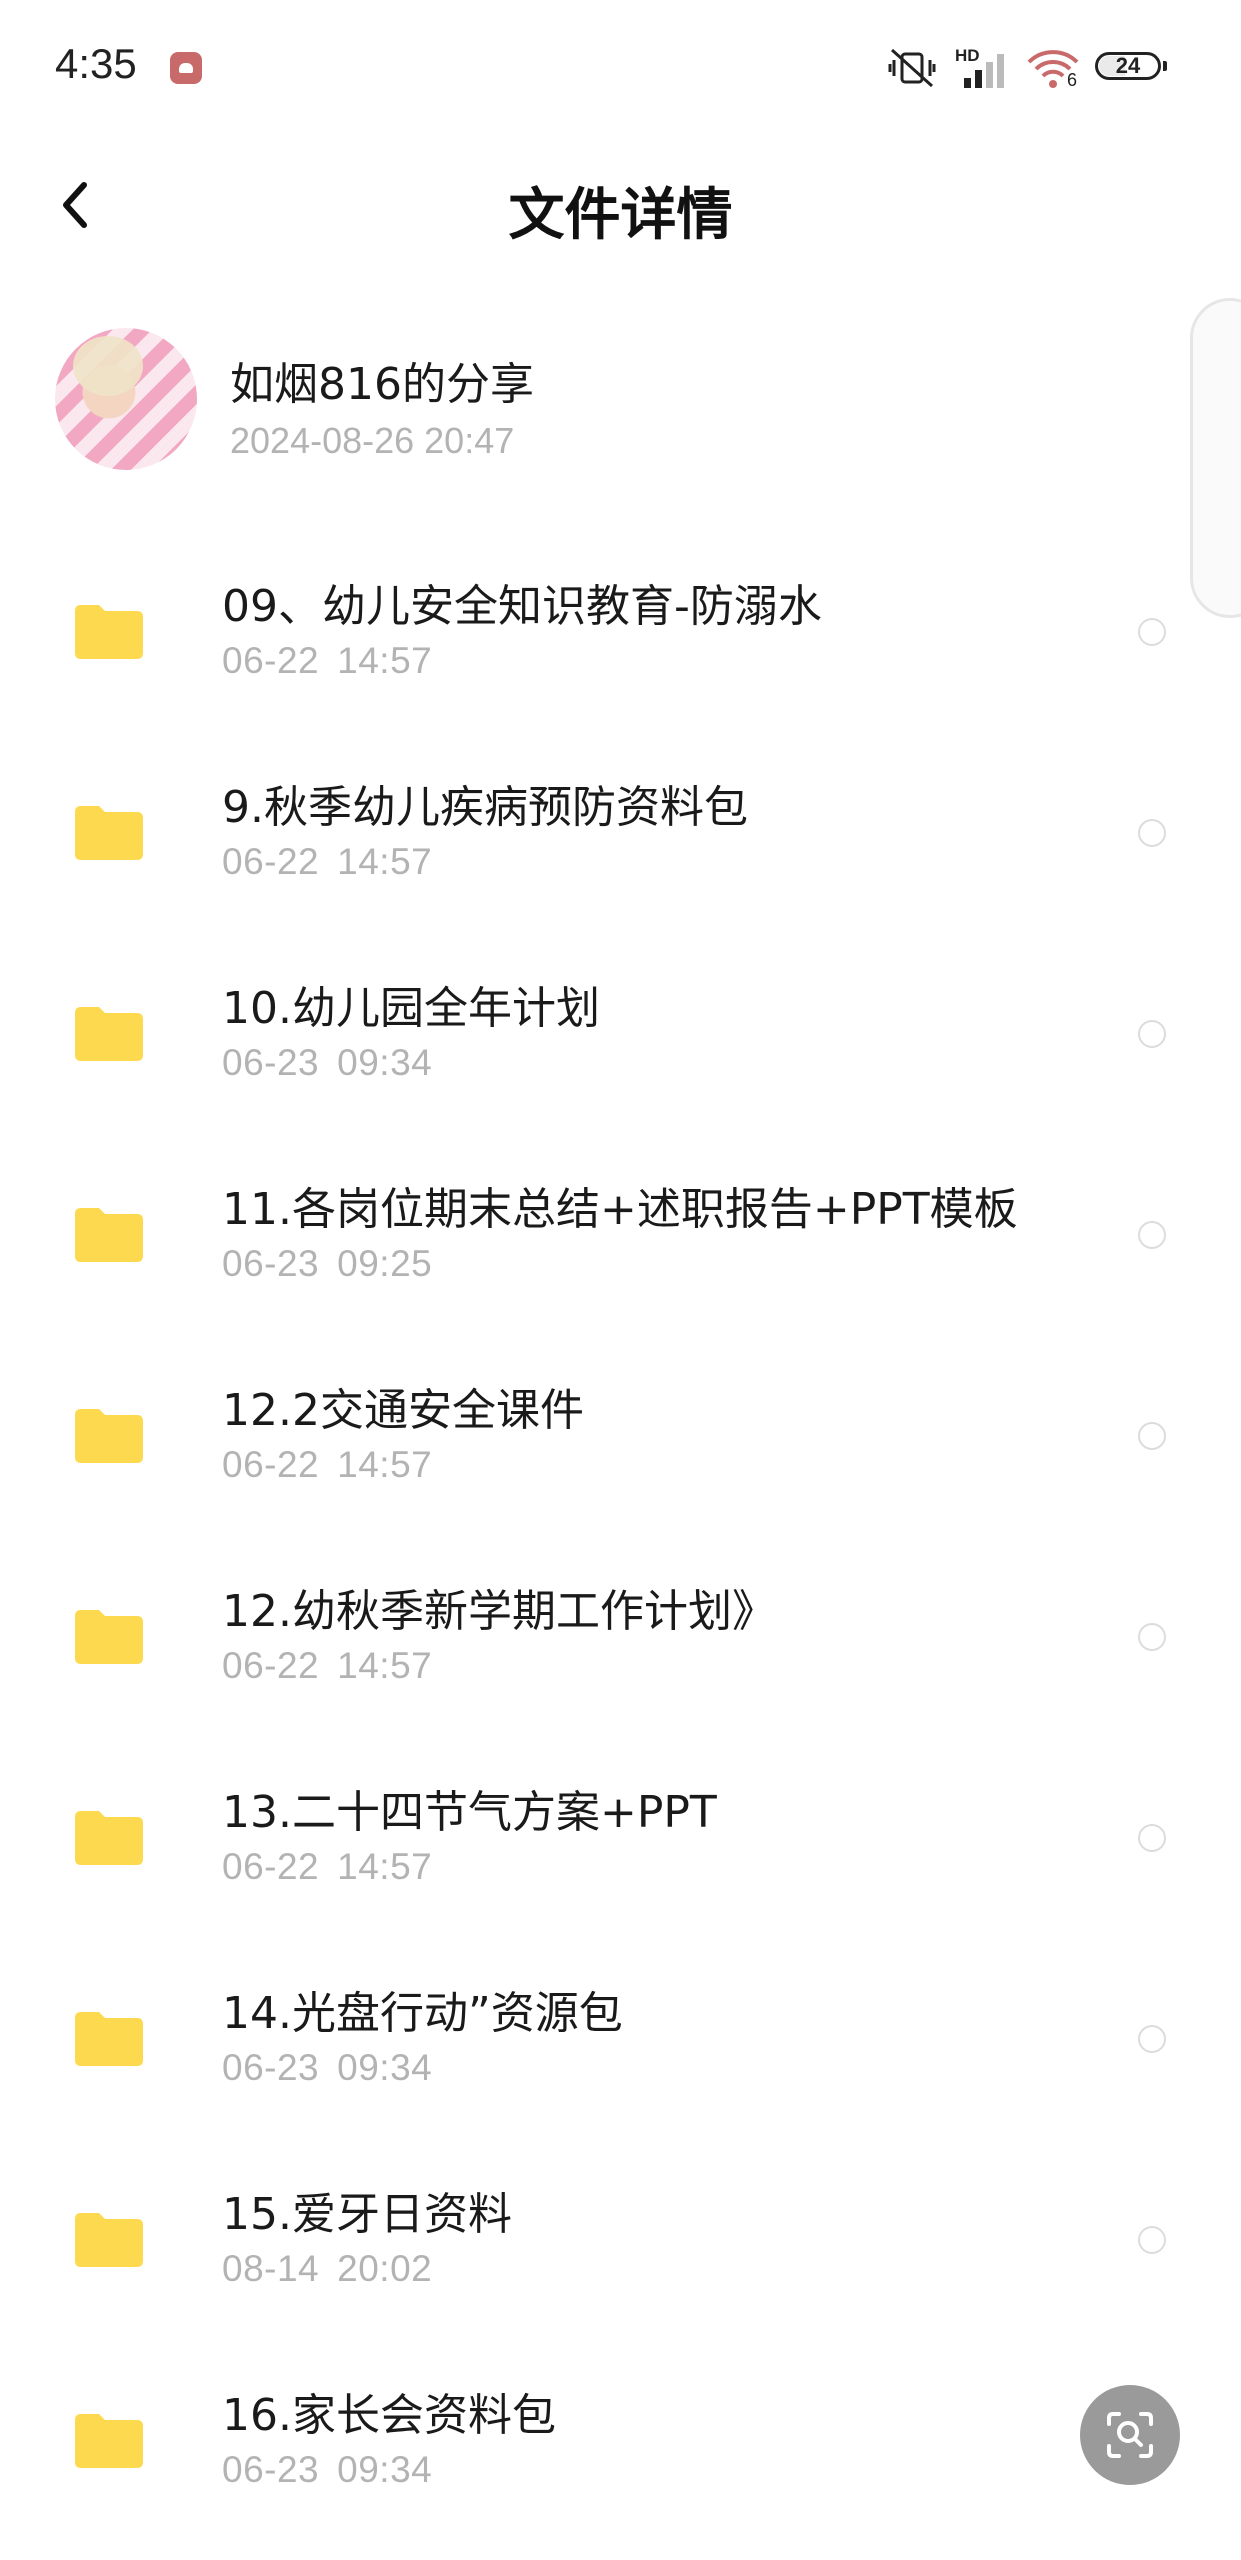  What do you see at coordinates (1131, 66) in the screenshot?
I see `battery-indicator: 24` at bounding box center [1131, 66].